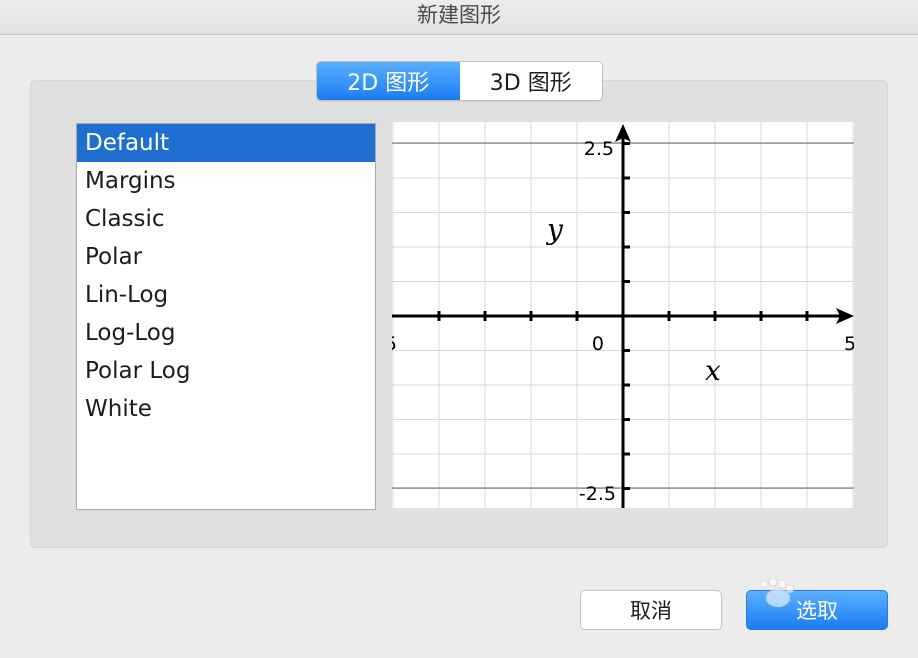  I want to click on template-item-white: White, so click(226, 409).